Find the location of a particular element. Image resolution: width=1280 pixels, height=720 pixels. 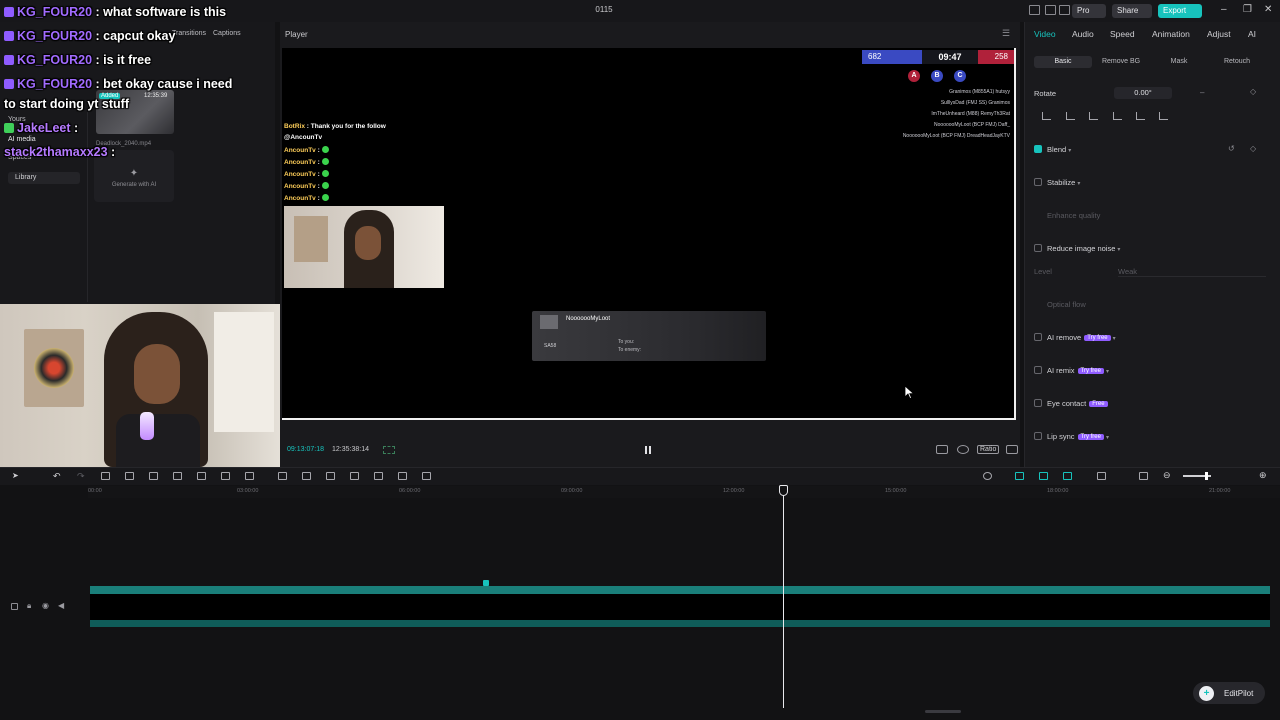

reduce-noise-checkbox is located at coordinates (1038, 248).